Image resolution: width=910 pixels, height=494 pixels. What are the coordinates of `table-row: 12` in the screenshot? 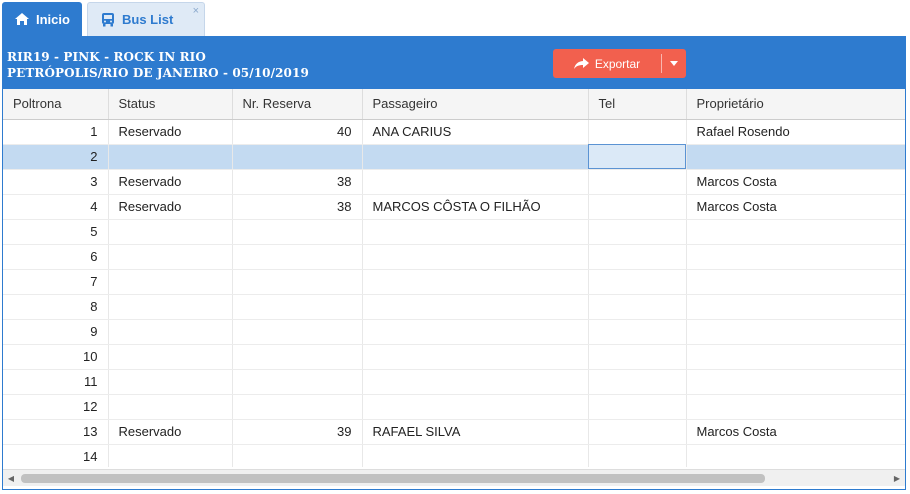 It's located at (454, 407).